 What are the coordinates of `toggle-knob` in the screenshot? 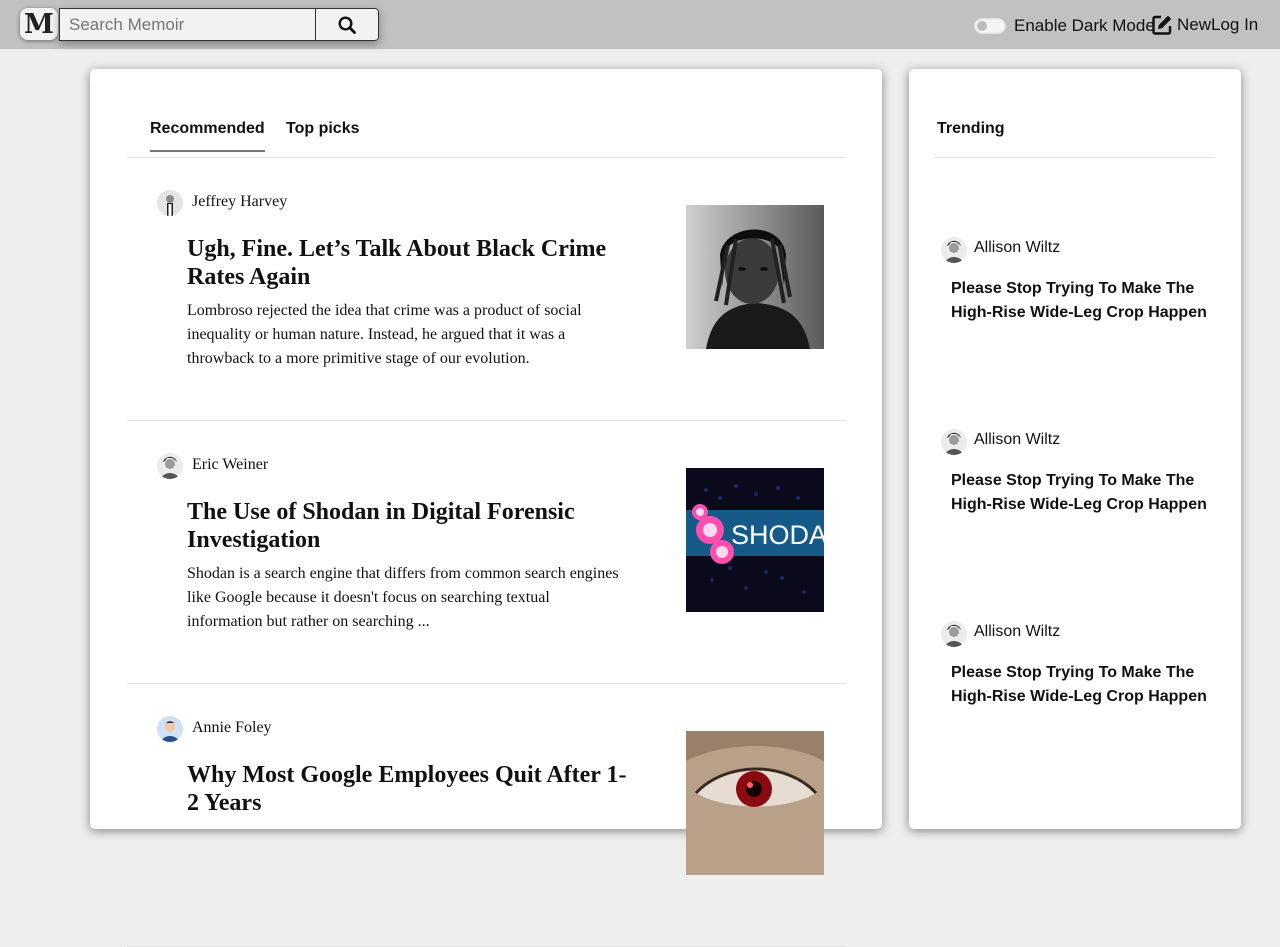 It's located at (982, 26).